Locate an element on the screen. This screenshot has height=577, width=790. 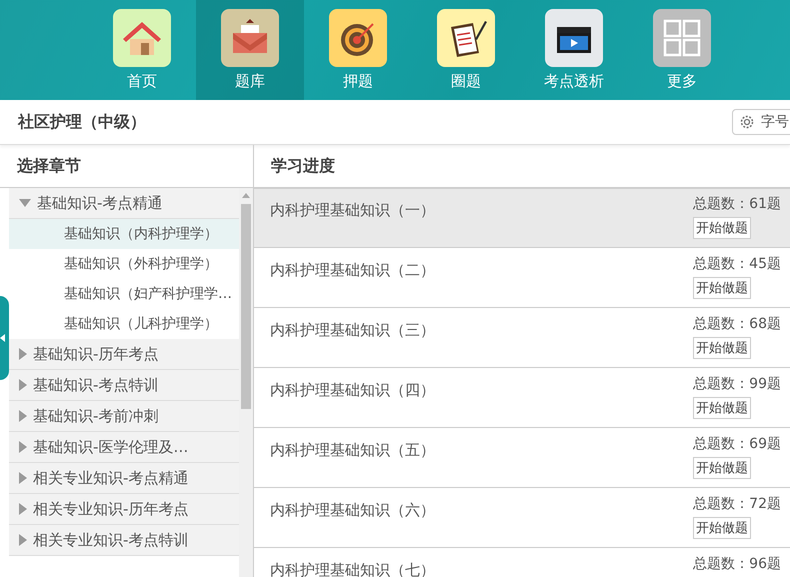
lesson-title: 内科护理基础知识（六） is located at coordinates (352, 510).